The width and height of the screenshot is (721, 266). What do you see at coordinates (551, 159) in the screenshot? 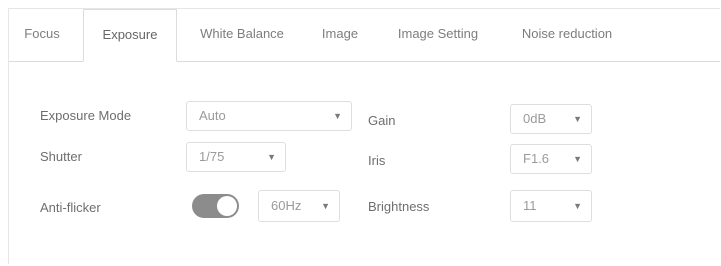
I see `iris-select: F1.6 ▼` at bounding box center [551, 159].